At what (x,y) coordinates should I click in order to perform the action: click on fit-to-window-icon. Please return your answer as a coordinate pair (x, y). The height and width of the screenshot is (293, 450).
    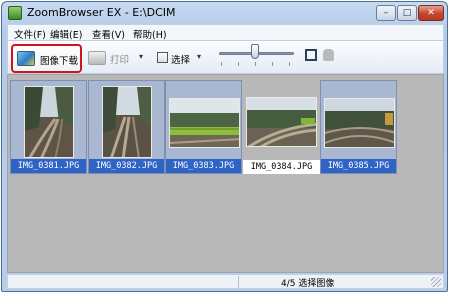
    Looking at the image, I should click on (311, 55).